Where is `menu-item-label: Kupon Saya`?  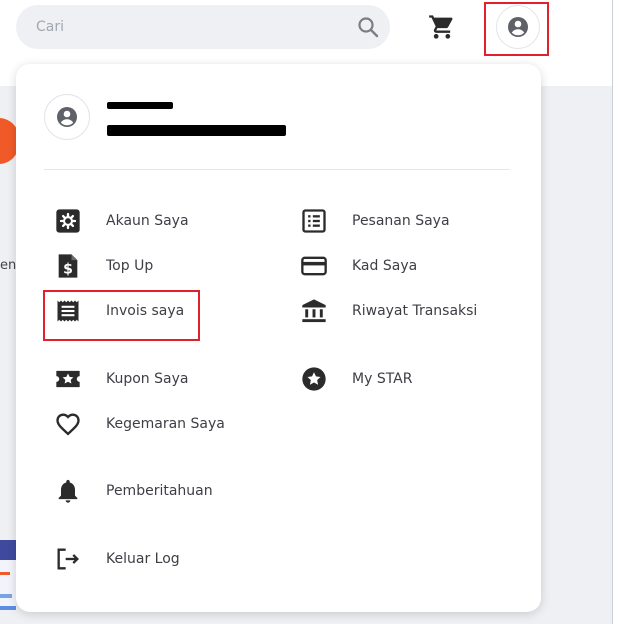 menu-item-label: Kupon Saya is located at coordinates (147, 379).